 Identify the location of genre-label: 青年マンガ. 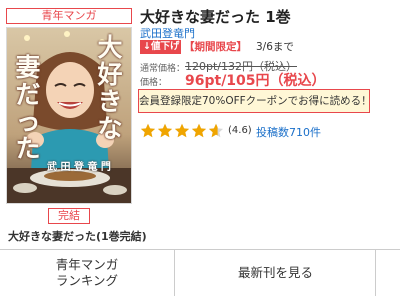
(69, 16).